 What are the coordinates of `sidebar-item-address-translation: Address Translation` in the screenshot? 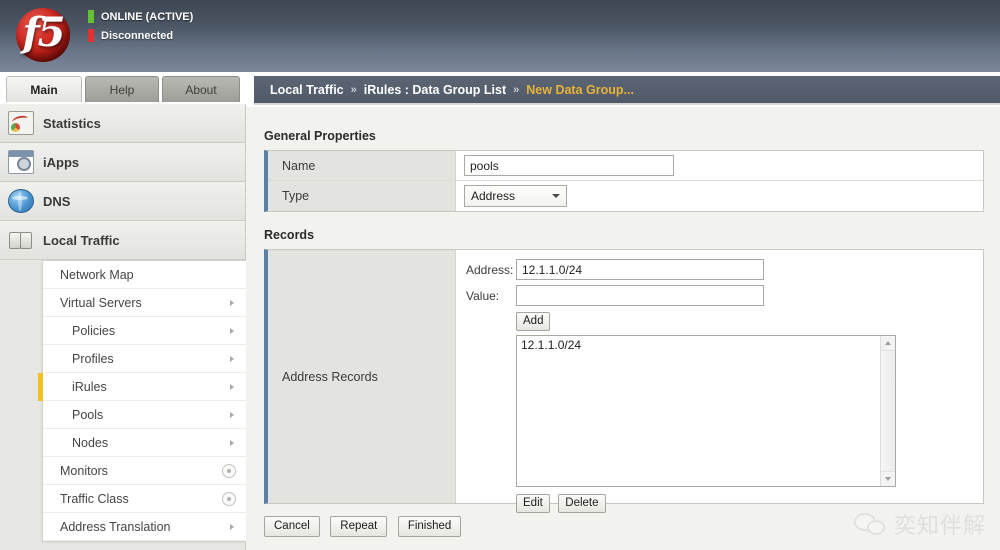 It's located at (144, 527).